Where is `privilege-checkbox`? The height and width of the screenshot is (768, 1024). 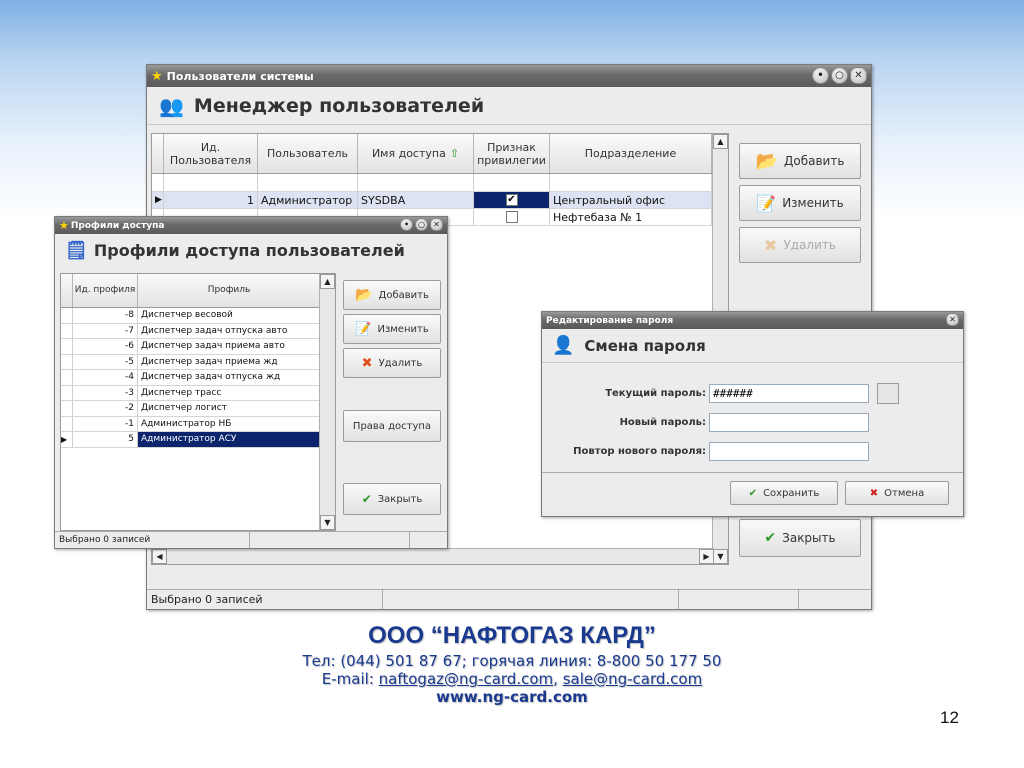
privilege-checkbox is located at coordinates (511, 217).